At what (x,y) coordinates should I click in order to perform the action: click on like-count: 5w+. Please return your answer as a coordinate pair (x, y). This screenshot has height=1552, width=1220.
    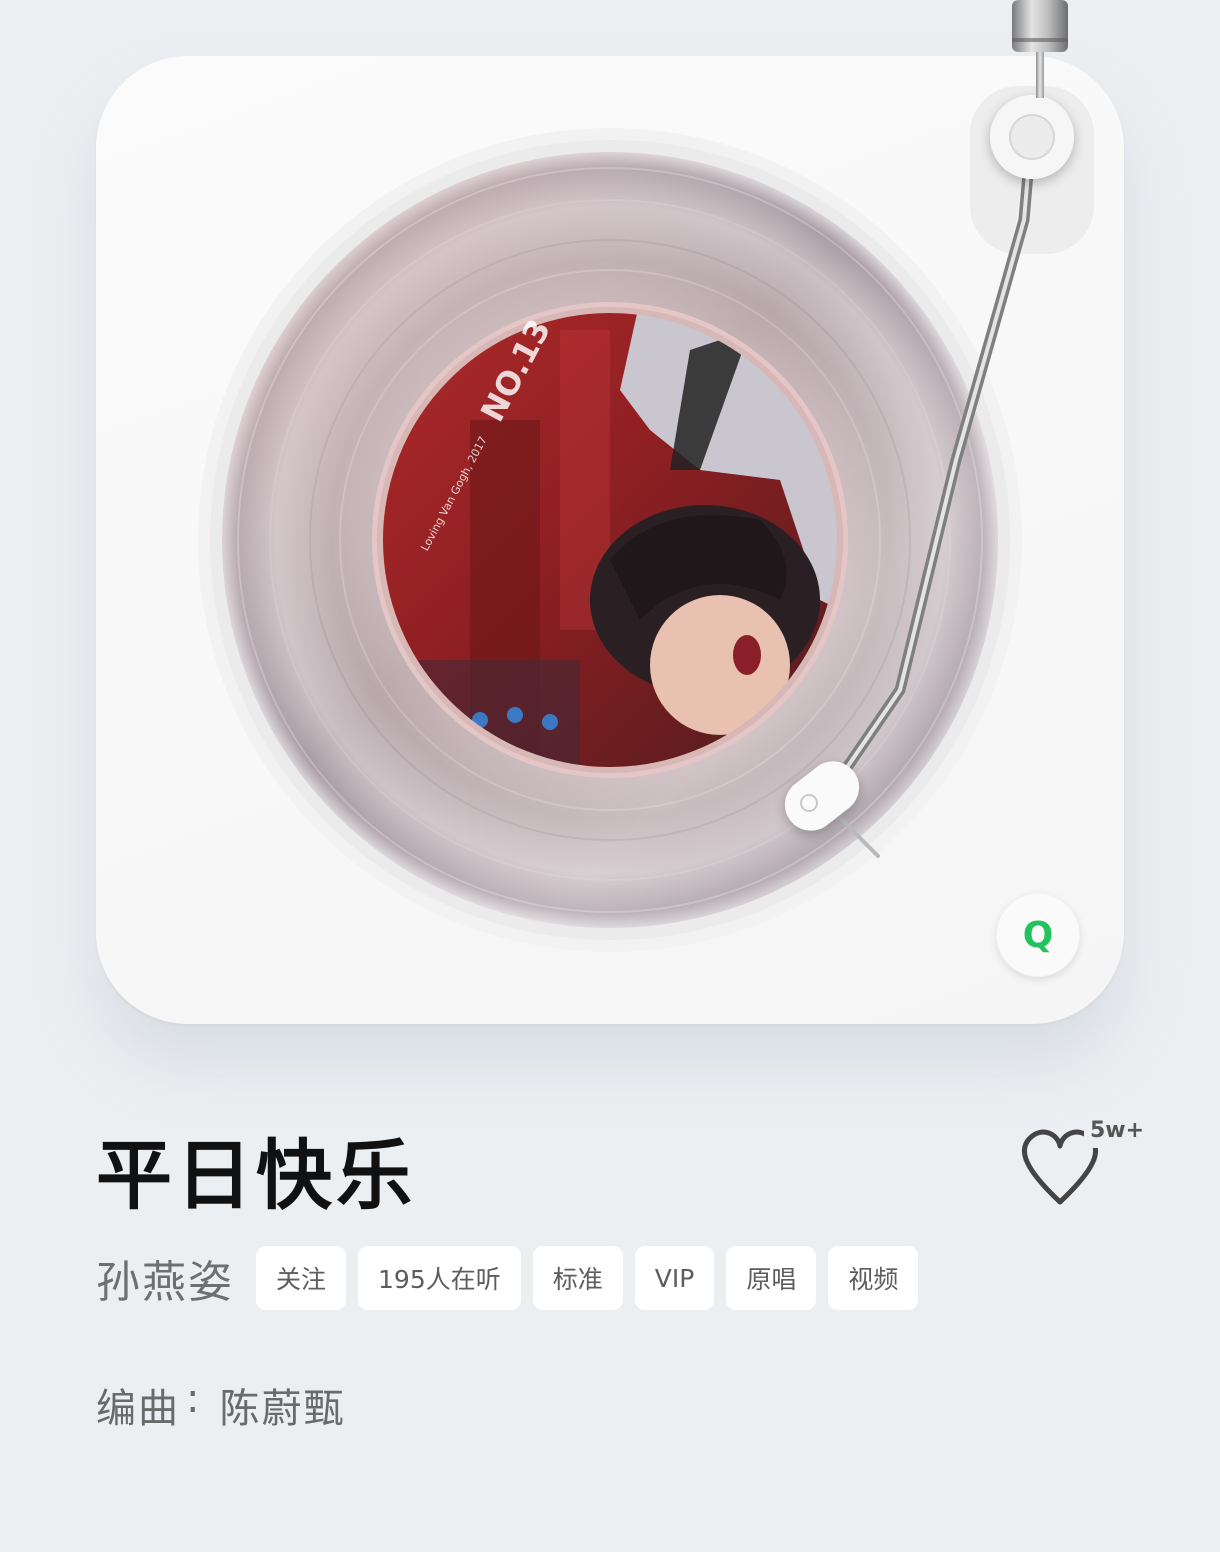
    Looking at the image, I should click on (1117, 1130).